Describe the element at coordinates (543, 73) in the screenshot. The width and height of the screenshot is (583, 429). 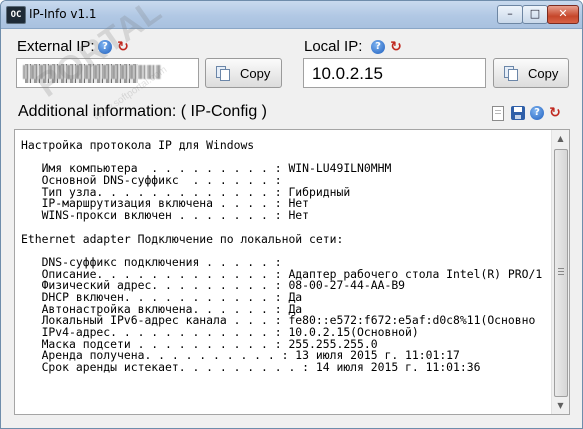
I see `local-ip-copy-label: Copy` at that location.